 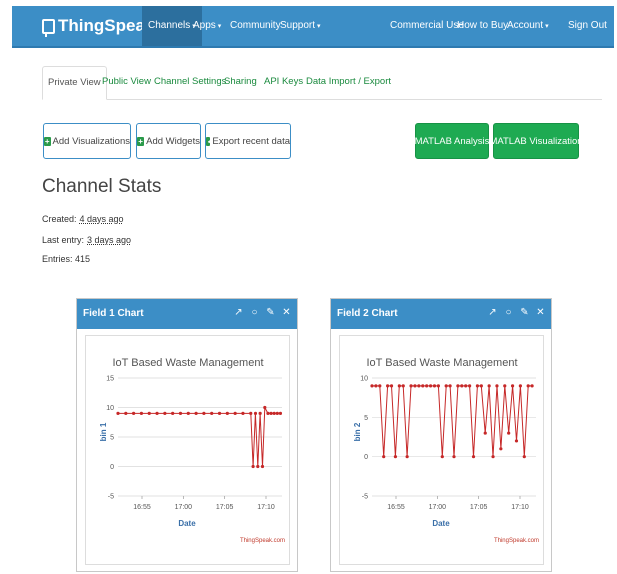 I want to click on tab-private-view: Private View, so click(x=74, y=83).